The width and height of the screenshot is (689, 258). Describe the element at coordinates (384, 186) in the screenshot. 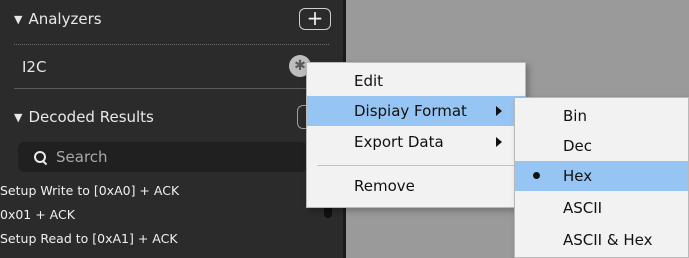

I see `menu-item-label: Remove` at that location.